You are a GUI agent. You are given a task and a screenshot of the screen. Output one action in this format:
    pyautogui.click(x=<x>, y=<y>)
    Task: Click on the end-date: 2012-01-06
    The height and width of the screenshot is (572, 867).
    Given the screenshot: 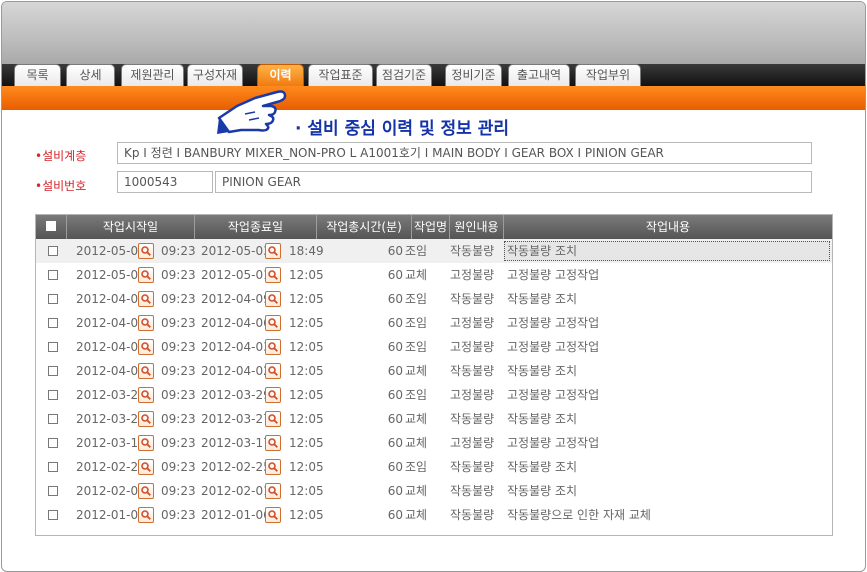 What is the action you would take?
    pyautogui.click(x=236, y=515)
    